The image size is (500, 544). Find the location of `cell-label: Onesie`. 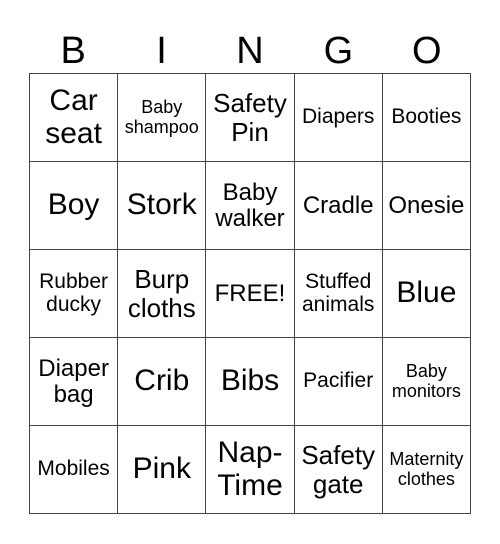

cell-label: Onesie is located at coordinates (426, 205).